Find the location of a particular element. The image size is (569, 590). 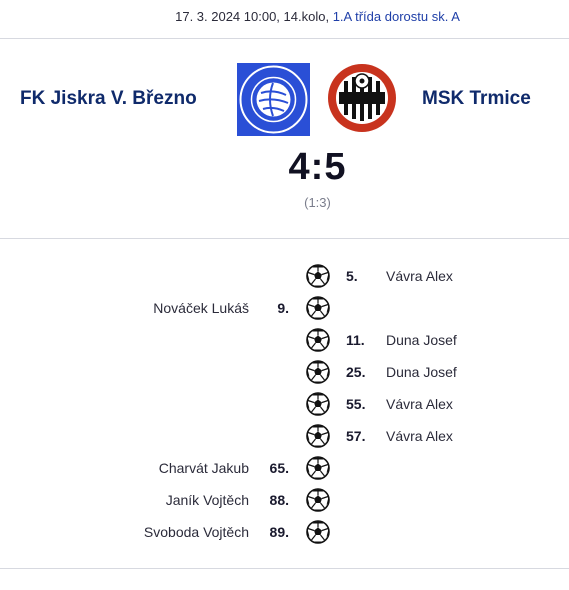

goal-event-row: Vávra Alex 57. is located at coordinates (284, 436).